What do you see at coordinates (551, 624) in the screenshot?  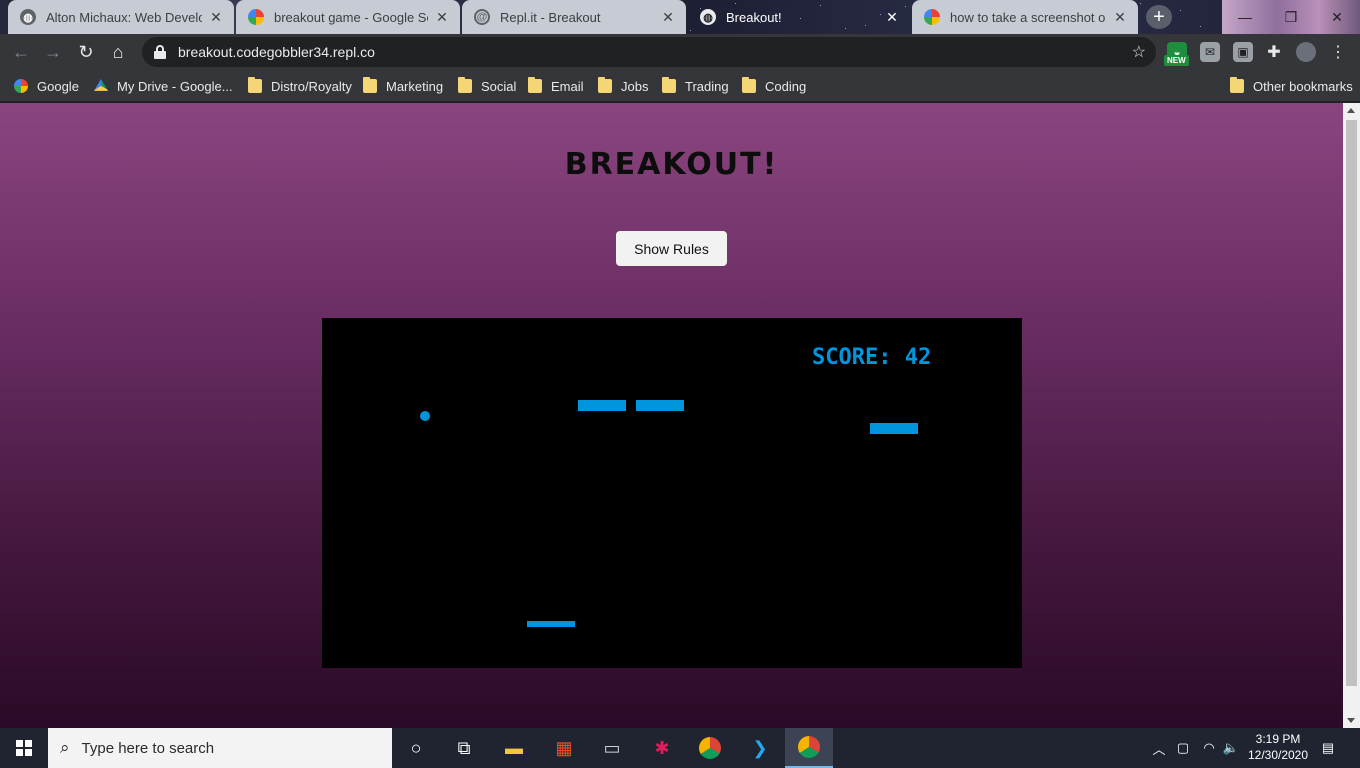 I see `paddle` at bounding box center [551, 624].